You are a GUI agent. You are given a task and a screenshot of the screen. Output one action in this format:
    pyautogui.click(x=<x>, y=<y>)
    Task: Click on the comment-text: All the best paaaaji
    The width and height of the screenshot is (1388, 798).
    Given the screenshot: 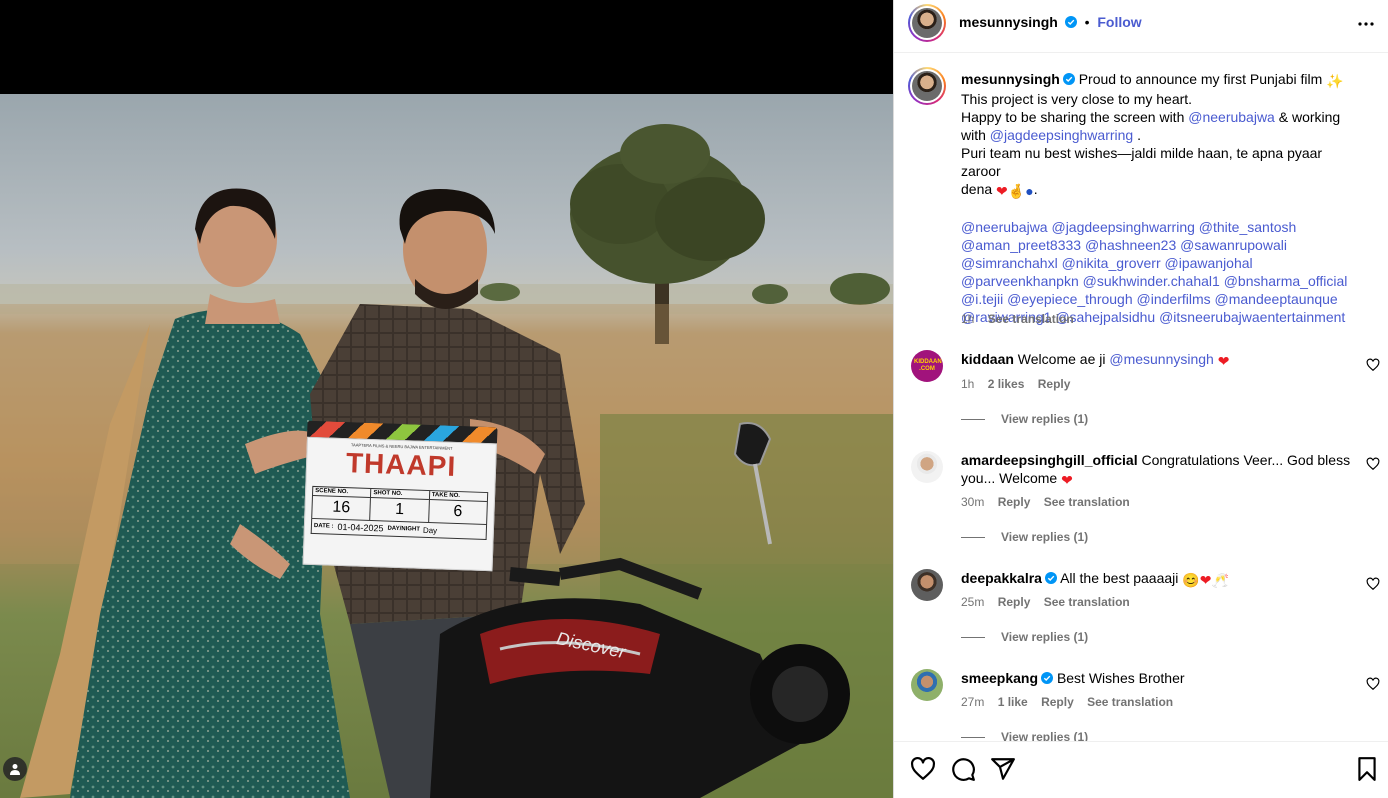 What is the action you would take?
    pyautogui.click(x=1119, y=578)
    